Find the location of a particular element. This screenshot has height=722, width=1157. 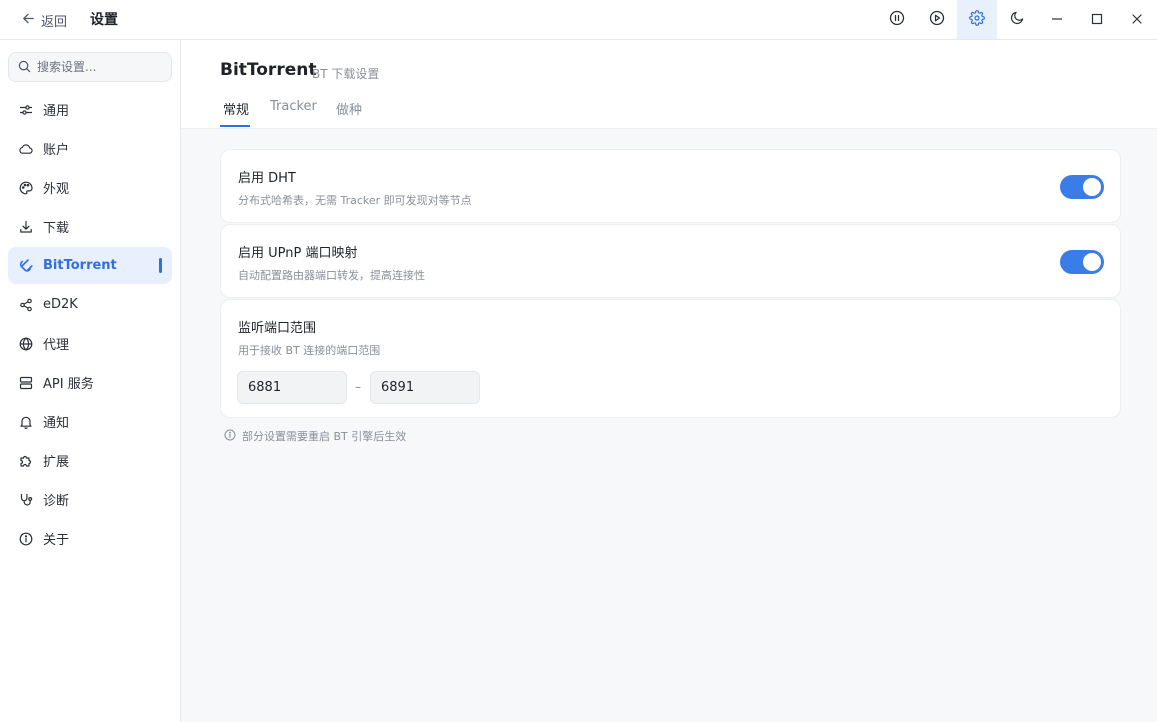

page-title: BitTorrent is located at coordinates (268, 70).